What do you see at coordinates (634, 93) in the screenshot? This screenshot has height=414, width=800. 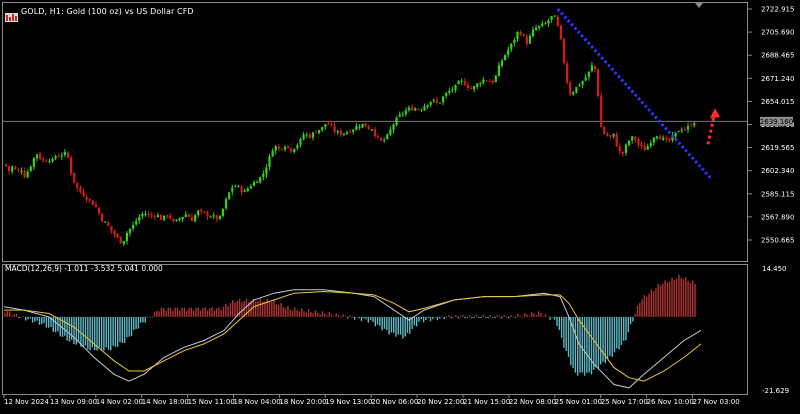 I see `trendline-layer` at bounding box center [634, 93].